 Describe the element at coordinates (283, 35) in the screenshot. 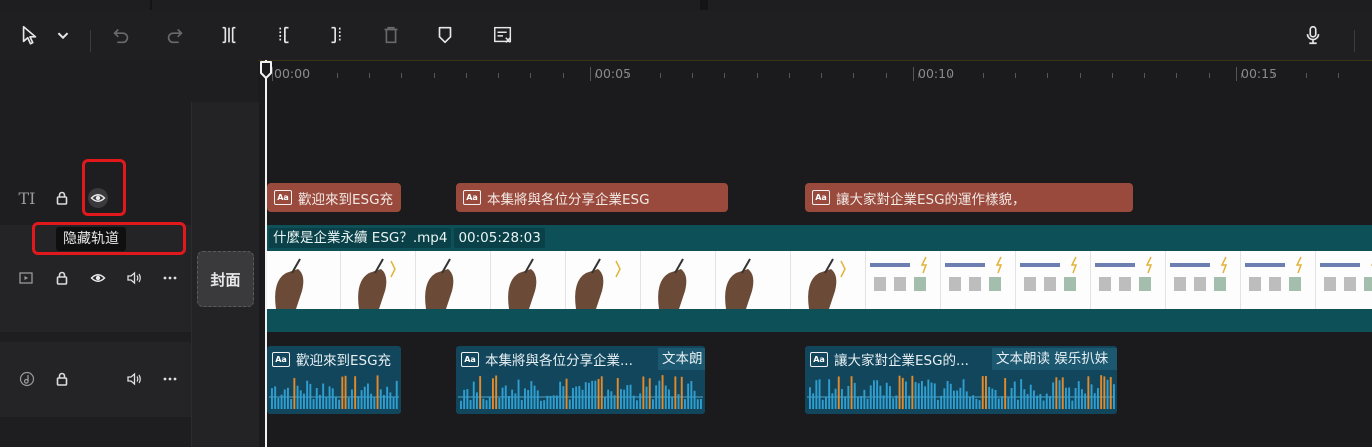

I see `split-left-icon` at that location.